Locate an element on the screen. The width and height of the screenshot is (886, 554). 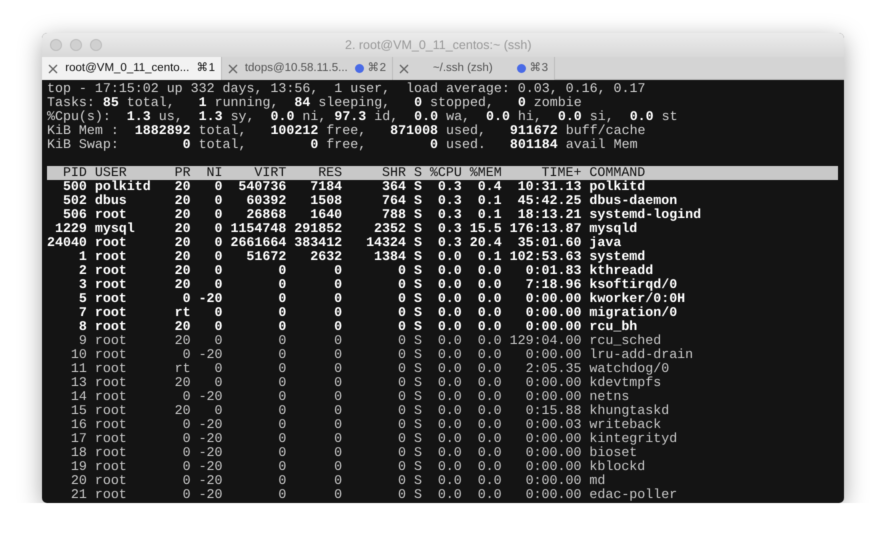
table-cell-text: 0:15.88 is located at coordinates (553, 411).